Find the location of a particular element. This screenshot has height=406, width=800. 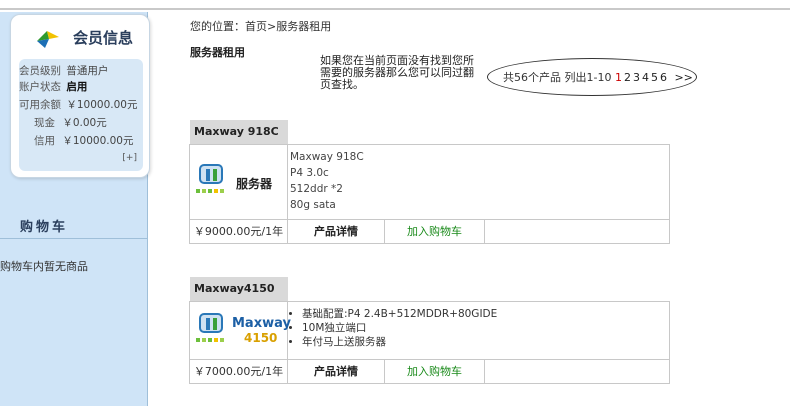

spec-line: 512ddr *2 is located at coordinates (316, 189).